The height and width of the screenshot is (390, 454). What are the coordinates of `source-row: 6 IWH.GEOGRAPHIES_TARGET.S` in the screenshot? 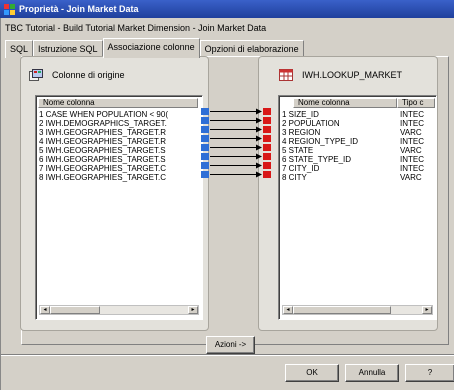 It's located at (119, 159).